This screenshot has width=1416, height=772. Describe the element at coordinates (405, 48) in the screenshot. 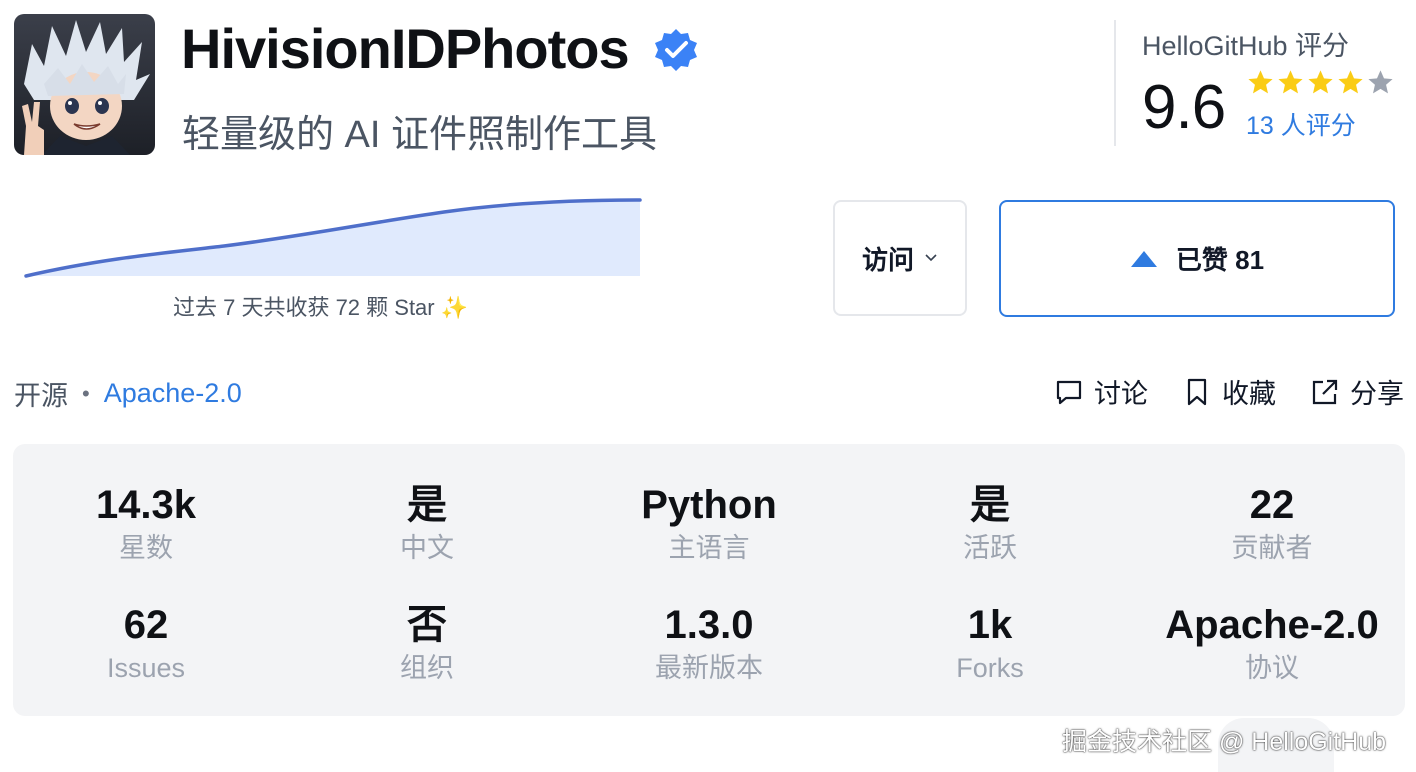

I see `repo-title: HivisionIDPhotos` at that location.